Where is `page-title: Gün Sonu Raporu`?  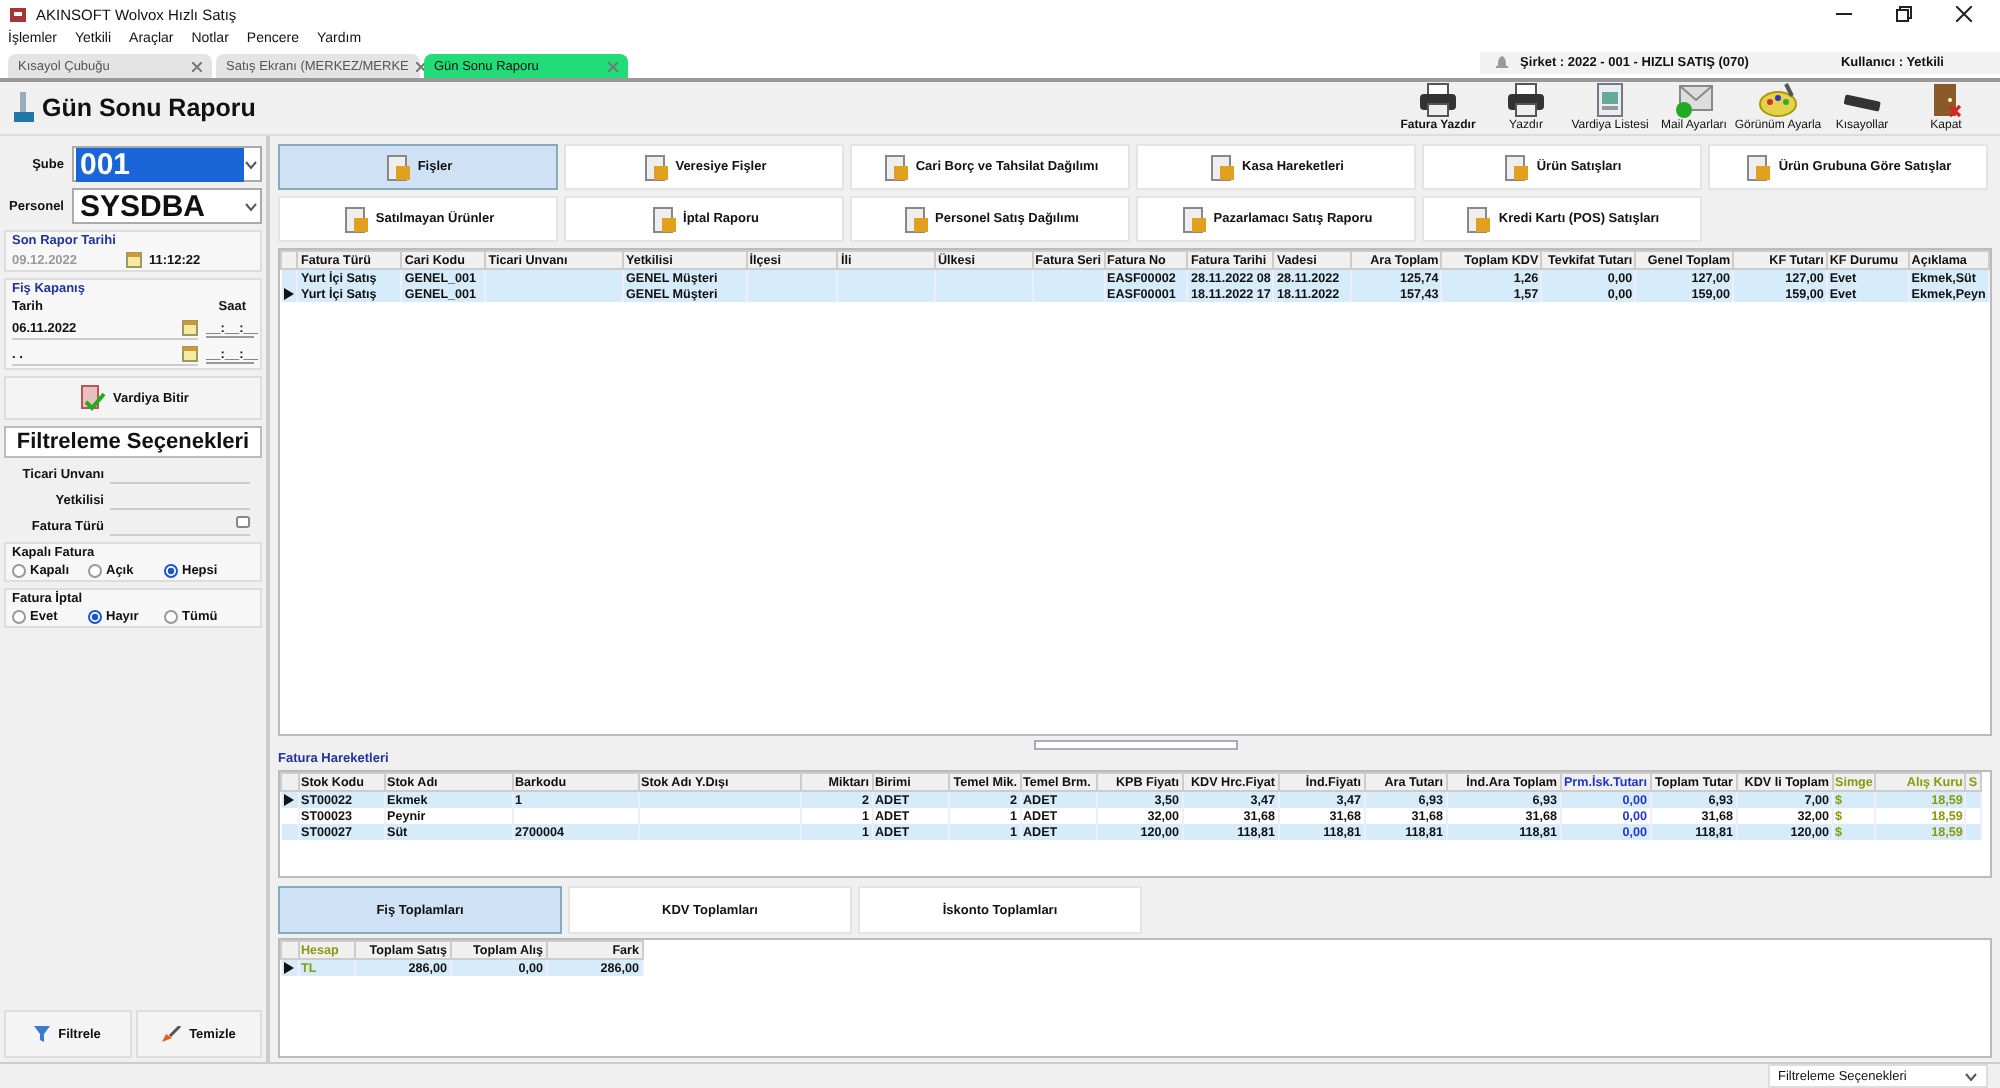 page-title: Gün Sonu Raporu is located at coordinates (149, 108).